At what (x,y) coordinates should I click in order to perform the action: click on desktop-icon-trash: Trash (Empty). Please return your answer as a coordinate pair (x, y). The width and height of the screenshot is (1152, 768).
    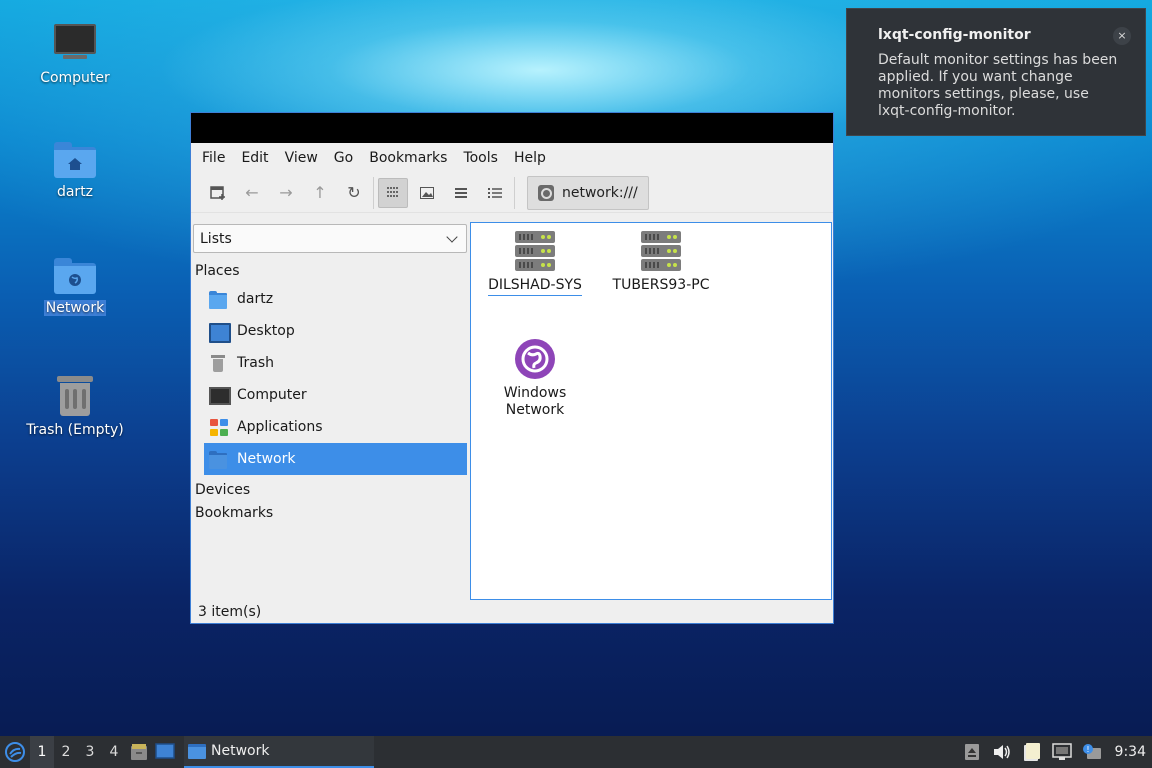
    Looking at the image, I should click on (75, 406).